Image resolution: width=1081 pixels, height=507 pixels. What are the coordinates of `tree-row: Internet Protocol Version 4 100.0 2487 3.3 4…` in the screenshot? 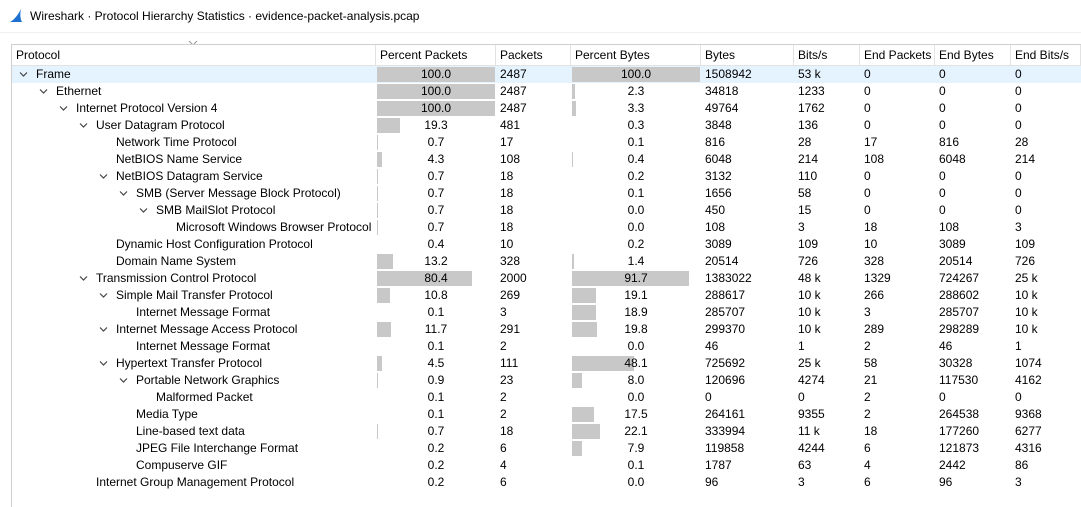 It's located at (546, 108).